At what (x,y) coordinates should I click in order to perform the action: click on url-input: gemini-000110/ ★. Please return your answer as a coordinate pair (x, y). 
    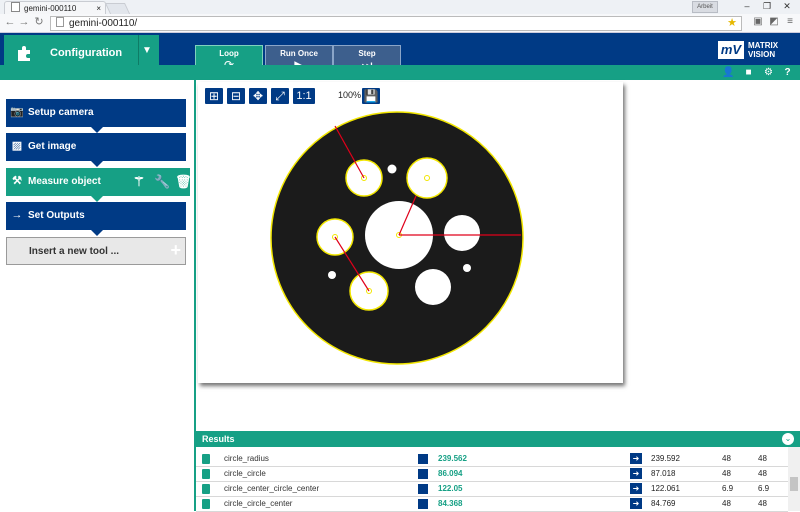
    Looking at the image, I should click on (396, 23).